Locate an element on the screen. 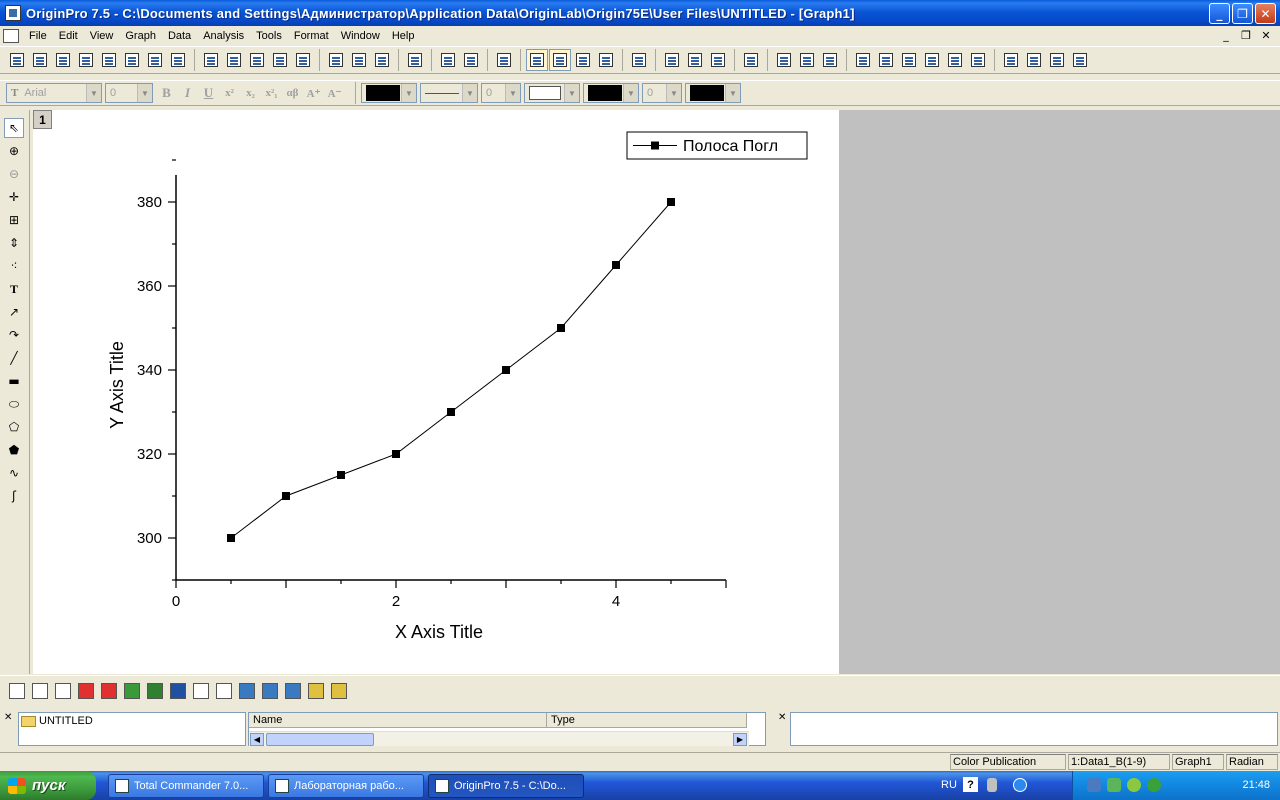 The height and width of the screenshot is (800, 1280). import-ascii-button is located at coordinates (336, 60).